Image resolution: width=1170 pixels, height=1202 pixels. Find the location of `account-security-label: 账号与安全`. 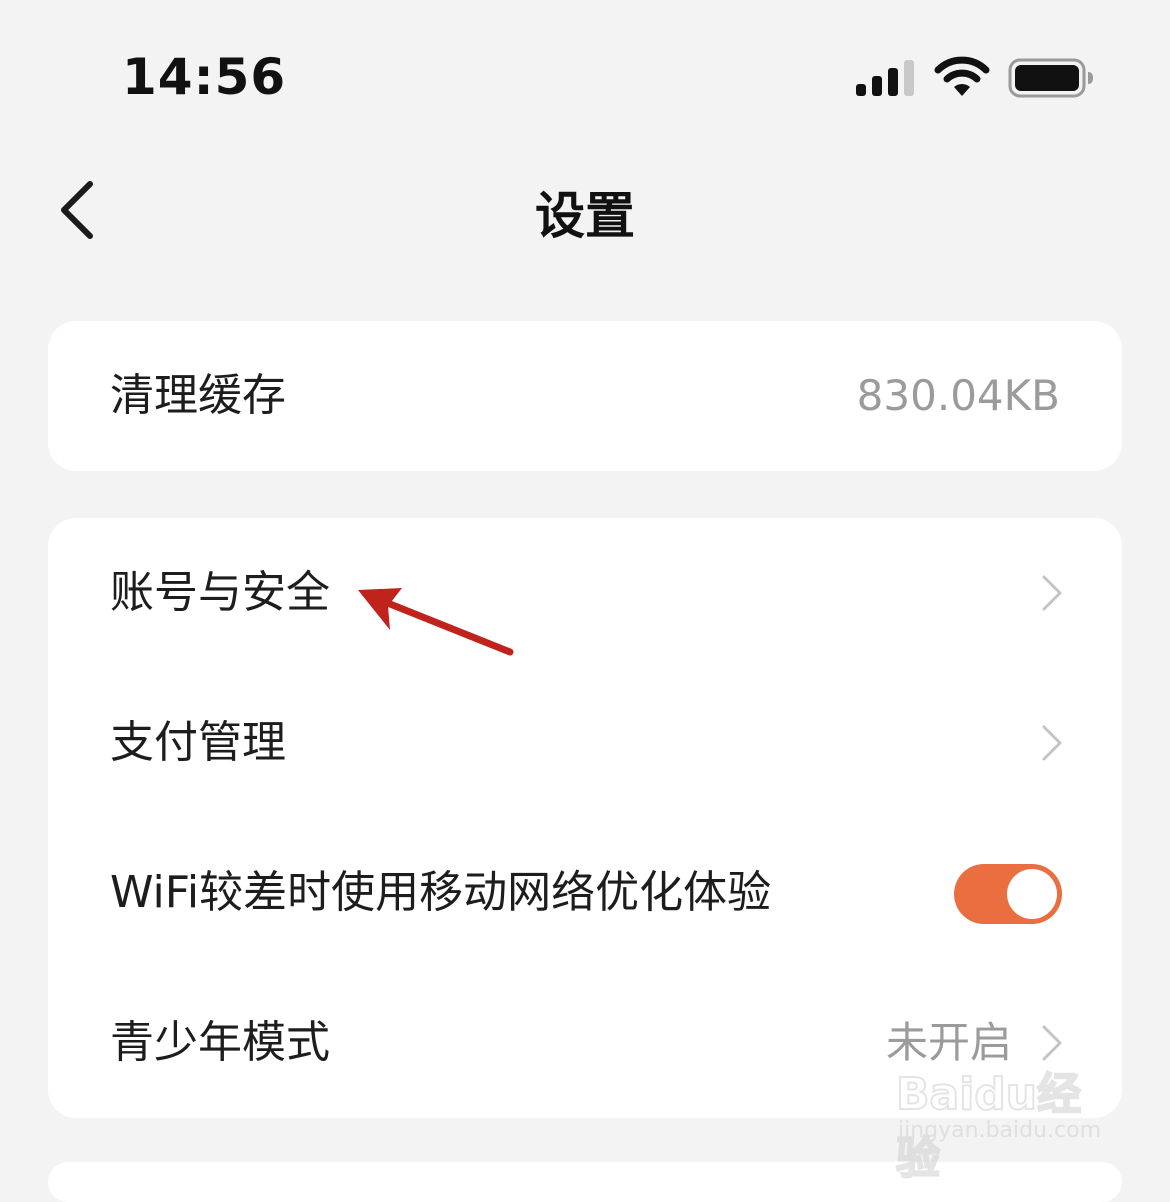

account-security-label: 账号与安全 is located at coordinates (220, 592).